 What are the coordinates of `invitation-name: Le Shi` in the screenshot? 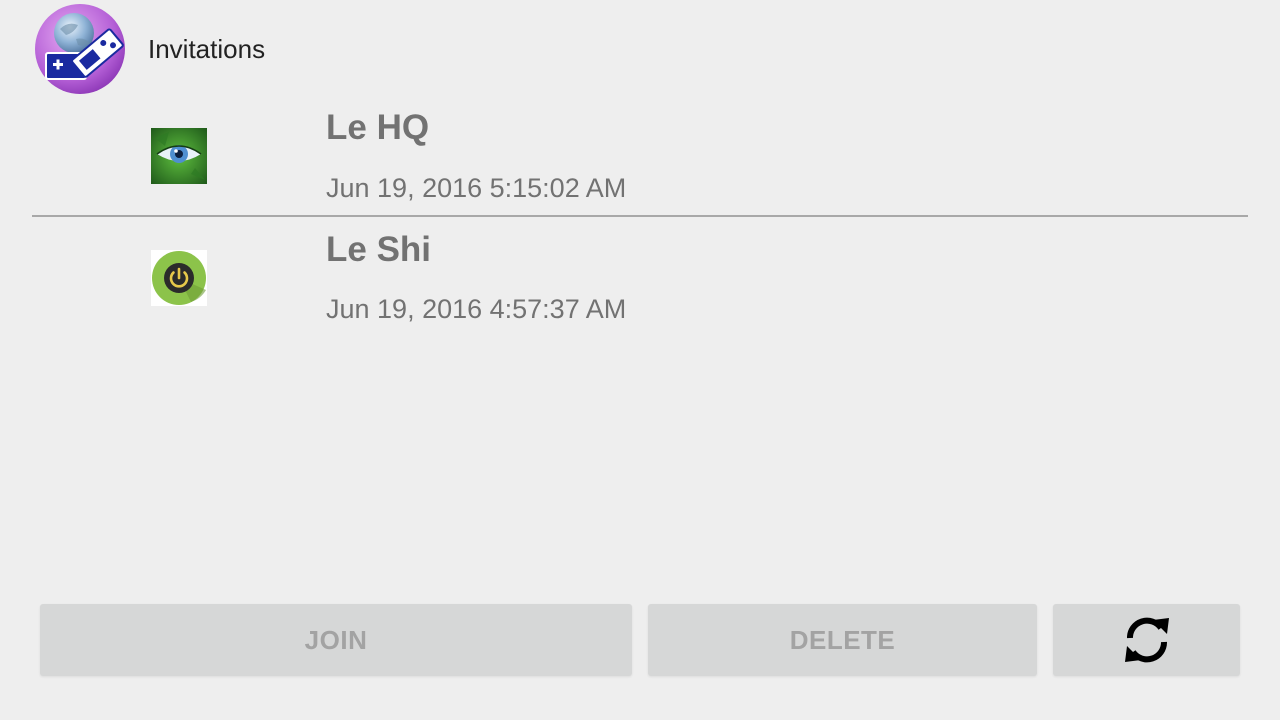 It's located at (379, 249).